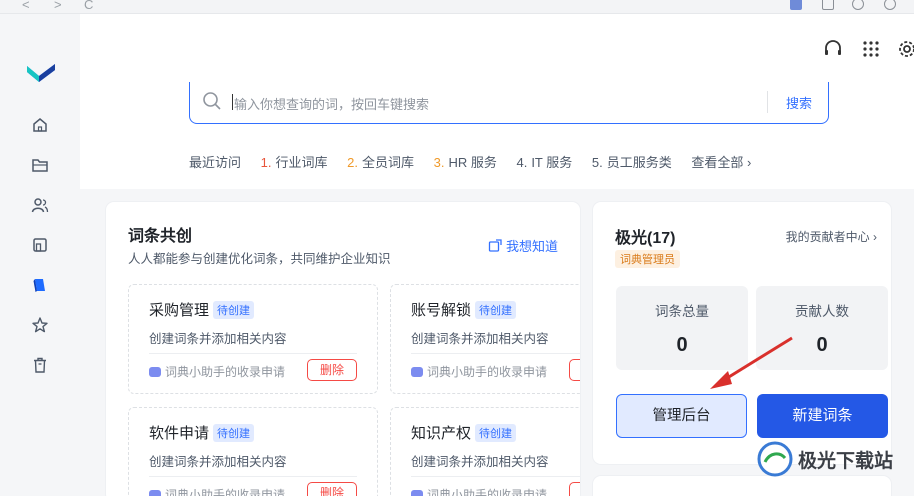 This screenshot has height=496, width=914. What do you see at coordinates (259, 259) in the screenshot?
I see `co-create-subtitle: 人人都能参与创建优化词条，共同维护企业知识` at bounding box center [259, 259].